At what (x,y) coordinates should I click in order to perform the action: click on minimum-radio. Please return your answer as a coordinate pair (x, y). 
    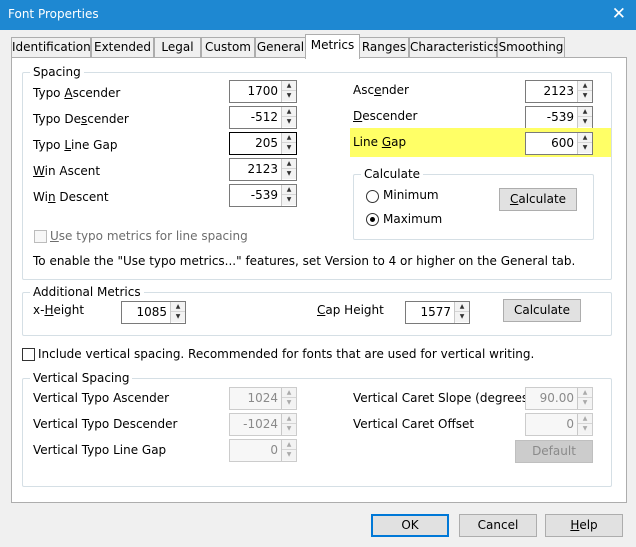
    Looking at the image, I should click on (372, 196).